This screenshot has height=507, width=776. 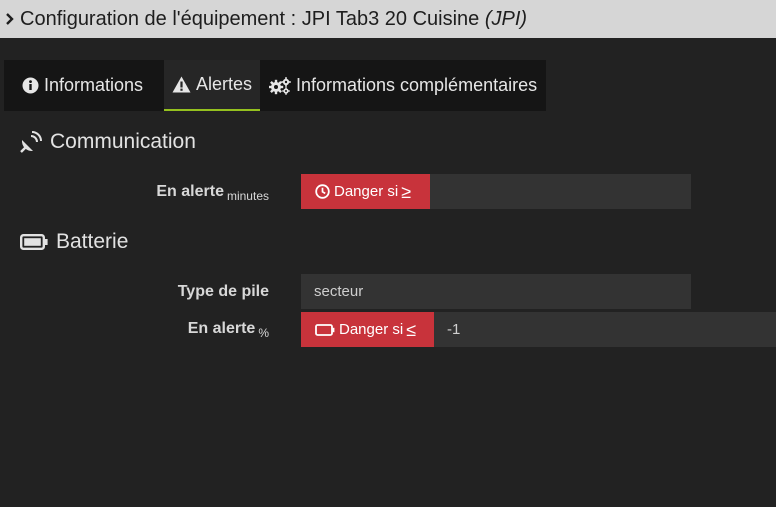 I want to click on gears-icon, so click(x=280, y=85).